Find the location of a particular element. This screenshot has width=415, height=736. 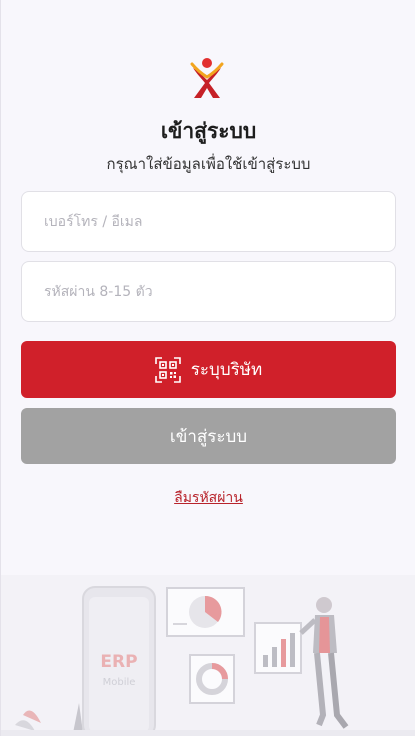

select-company-label: ระบุบริษัท is located at coordinates (226, 370).